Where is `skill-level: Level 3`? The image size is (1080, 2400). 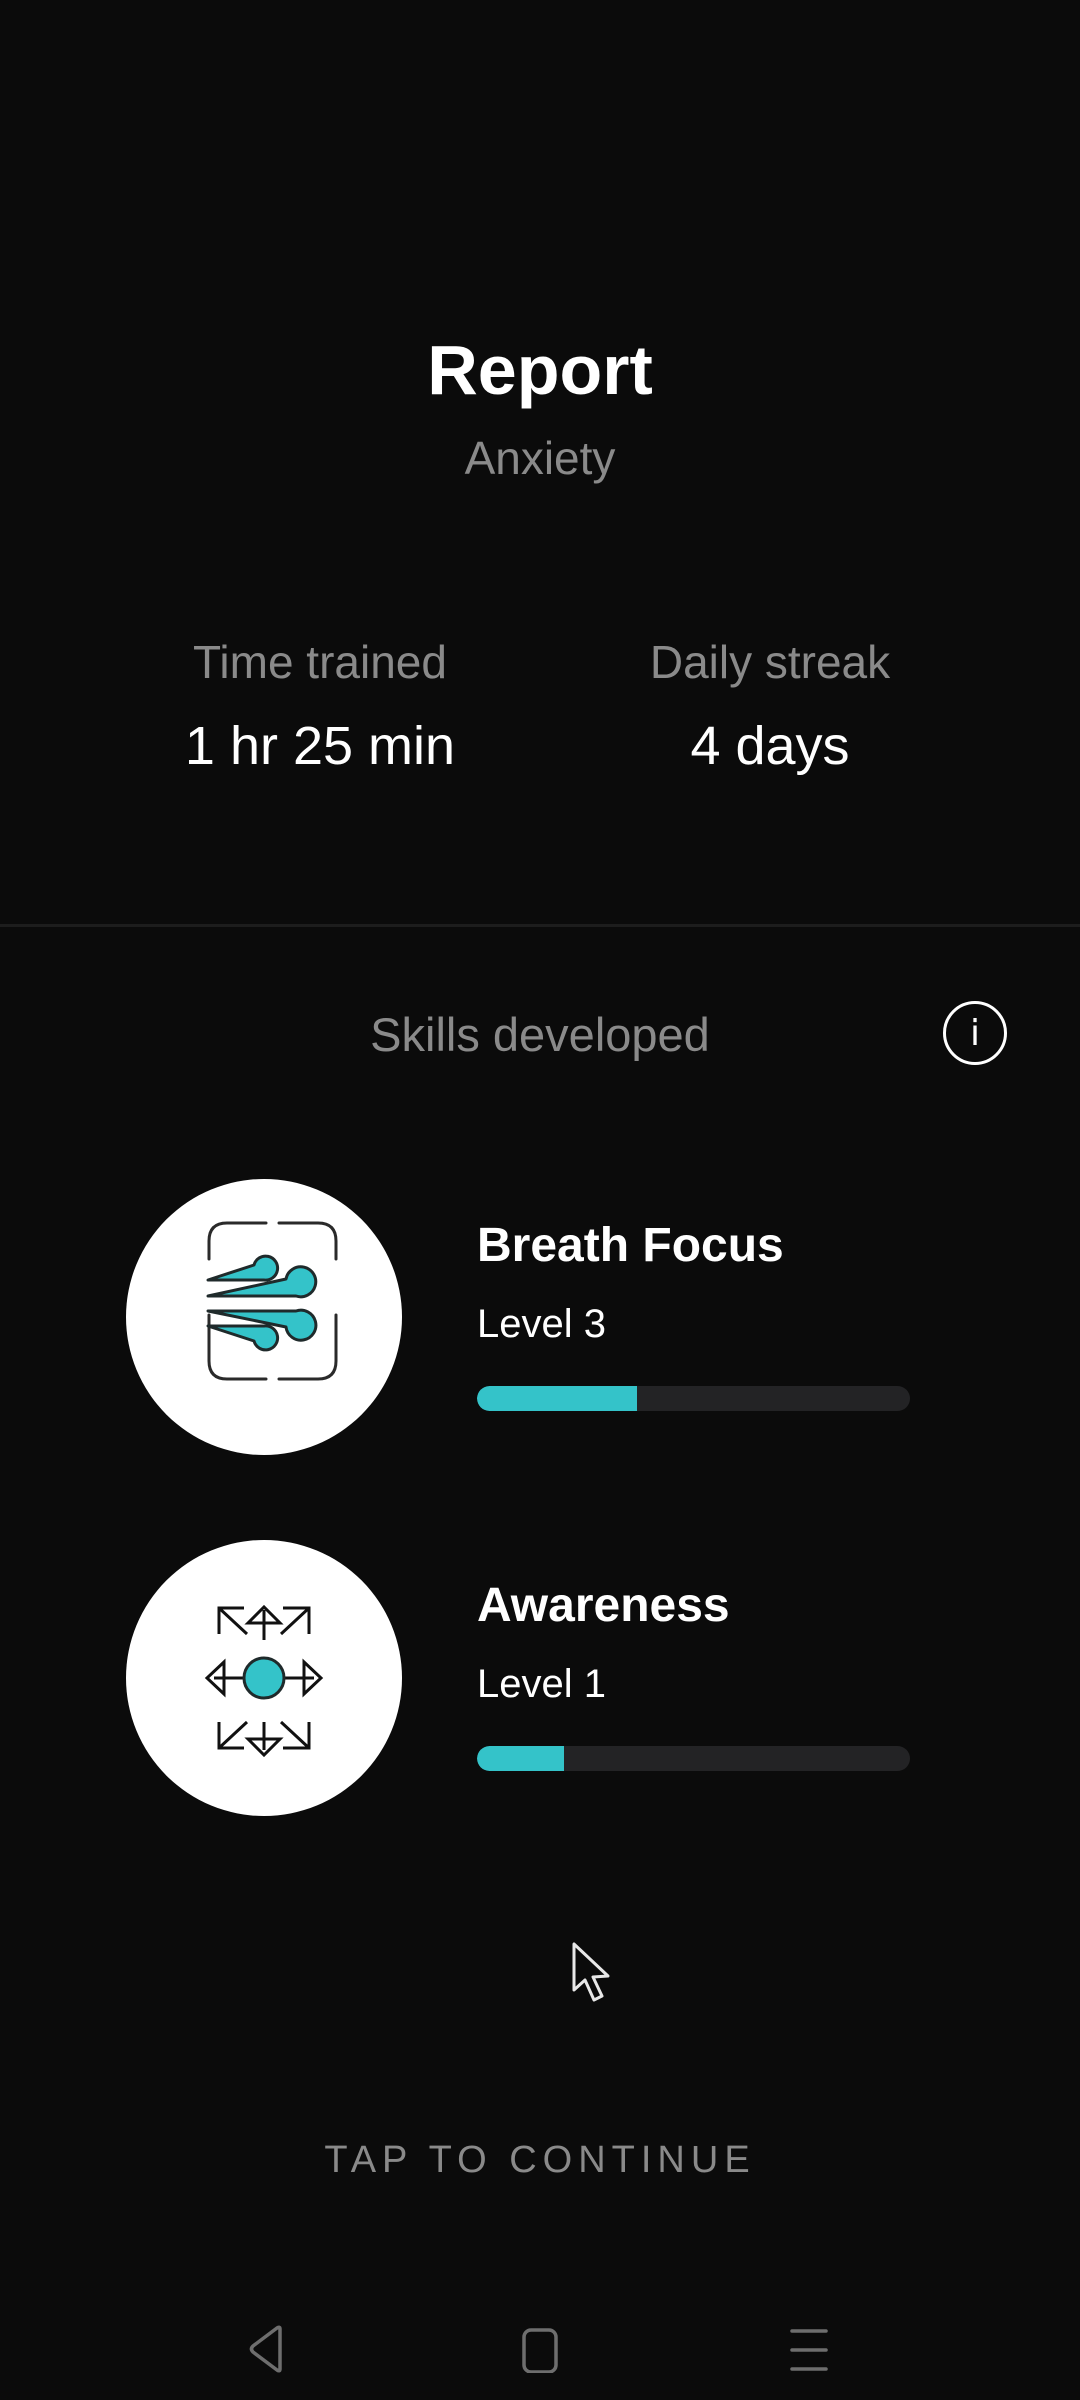
skill-level: Level 3 is located at coordinates (541, 1324).